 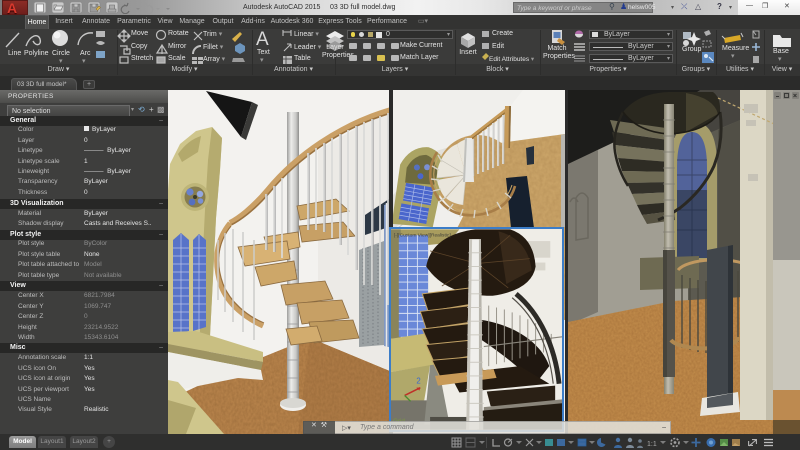 What do you see at coordinates (418, 381) in the screenshot?
I see `svg-text: 2` at bounding box center [418, 381].